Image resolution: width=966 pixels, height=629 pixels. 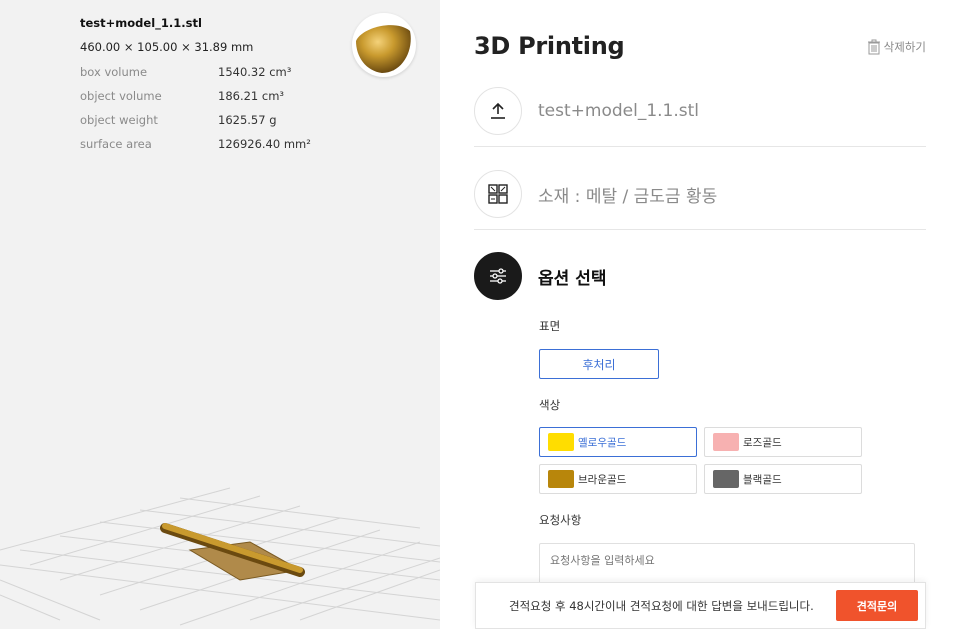 I want to click on color-option-label: 로즈골드, so click(x=762, y=442).